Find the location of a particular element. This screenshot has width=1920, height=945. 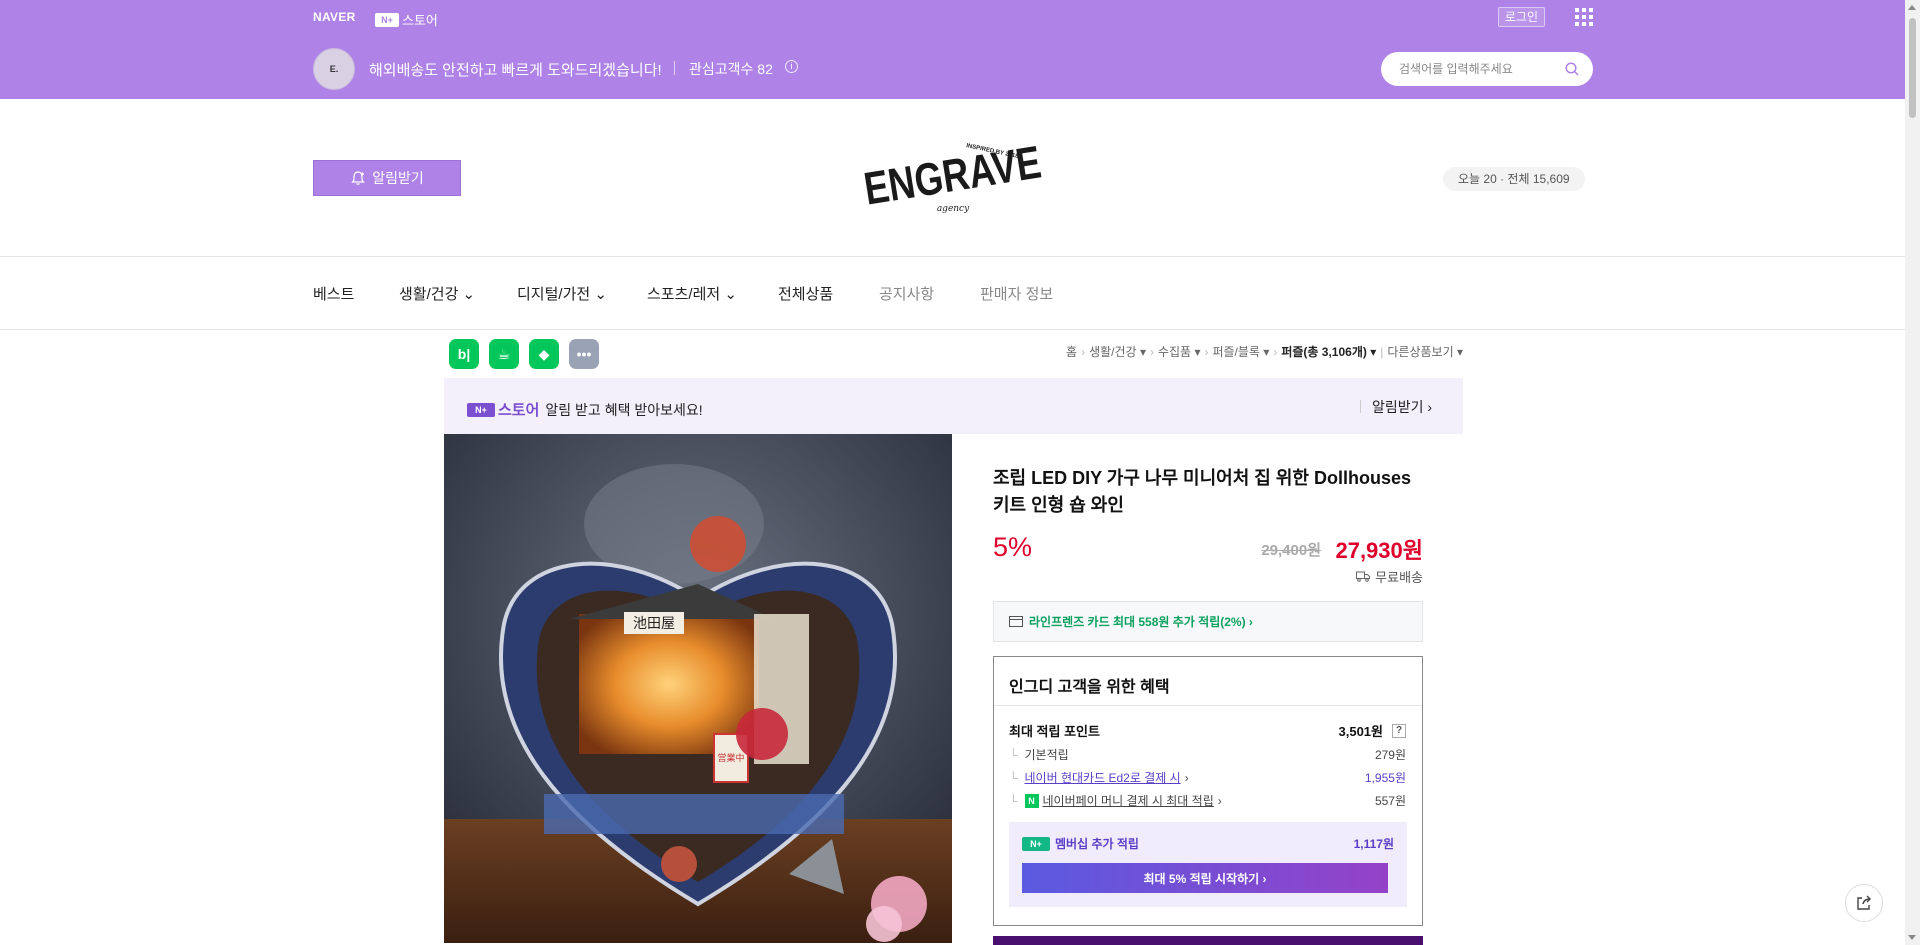

login-button: 로그인 is located at coordinates (1521, 17).